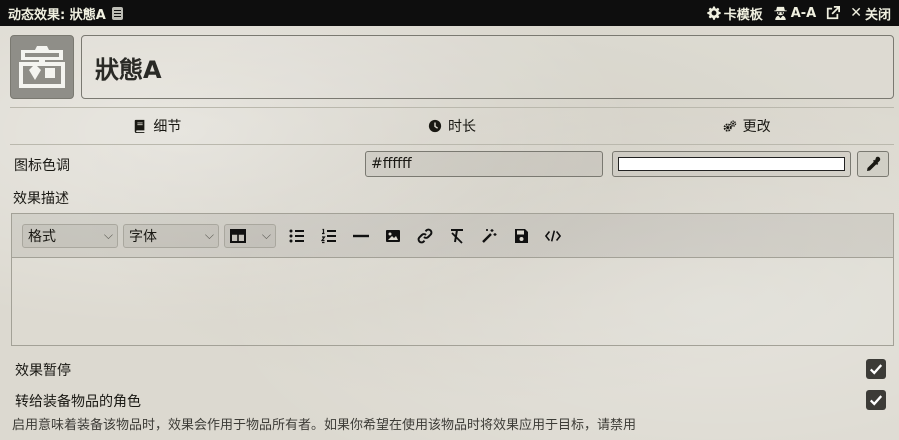 The image size is (899, 440). I want to click on save-icon, so click(521, 235).